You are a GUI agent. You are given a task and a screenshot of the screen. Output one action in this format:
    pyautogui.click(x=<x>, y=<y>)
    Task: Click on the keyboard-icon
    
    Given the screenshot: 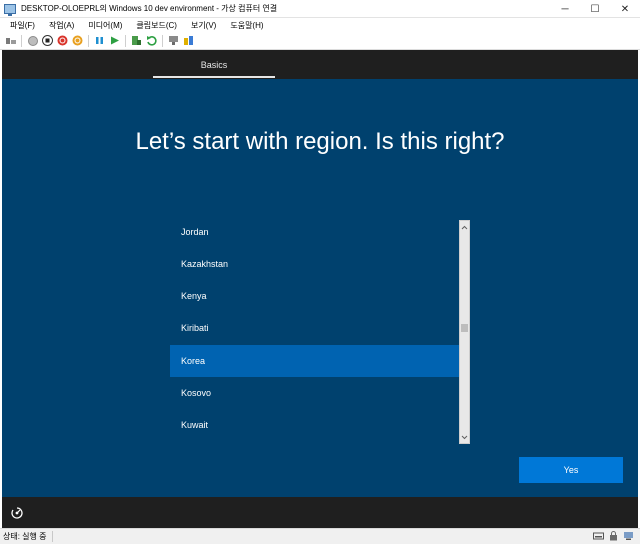 What is the action you would take?
    pyautogui.click(x=598, y=536)
    